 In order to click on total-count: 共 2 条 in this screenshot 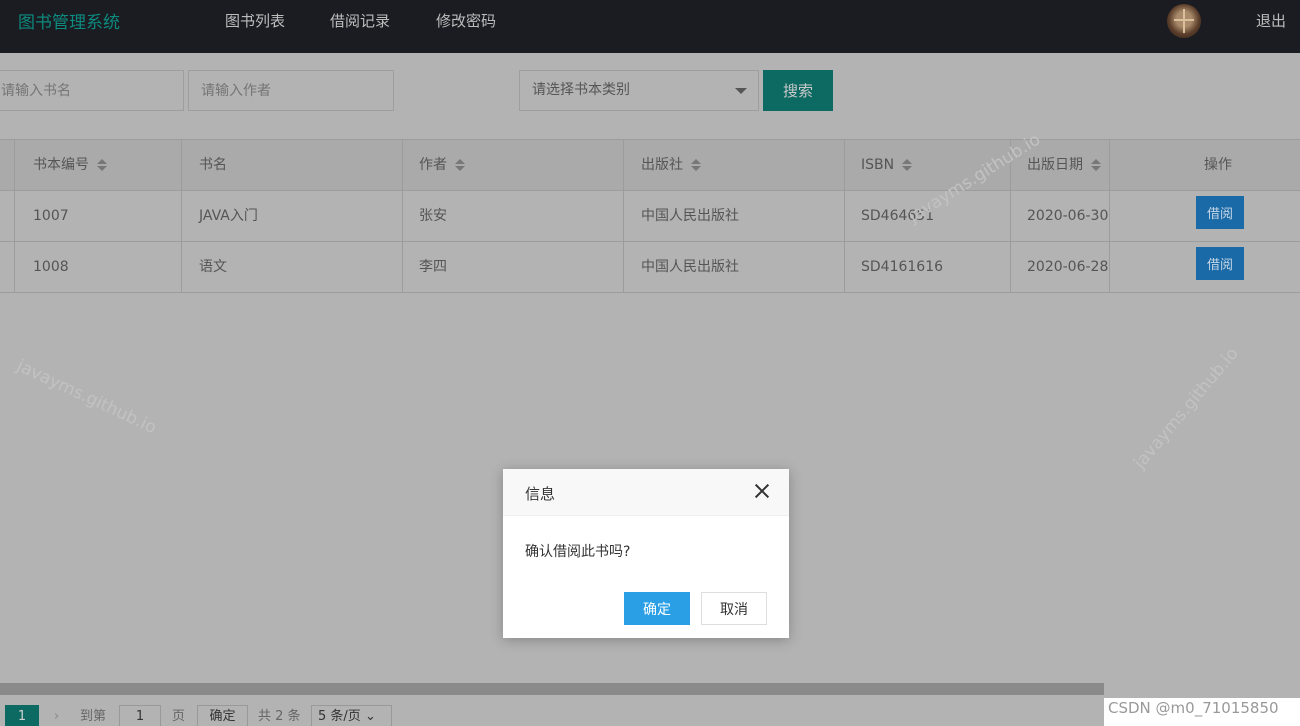, I will do `click(279, 716)`.